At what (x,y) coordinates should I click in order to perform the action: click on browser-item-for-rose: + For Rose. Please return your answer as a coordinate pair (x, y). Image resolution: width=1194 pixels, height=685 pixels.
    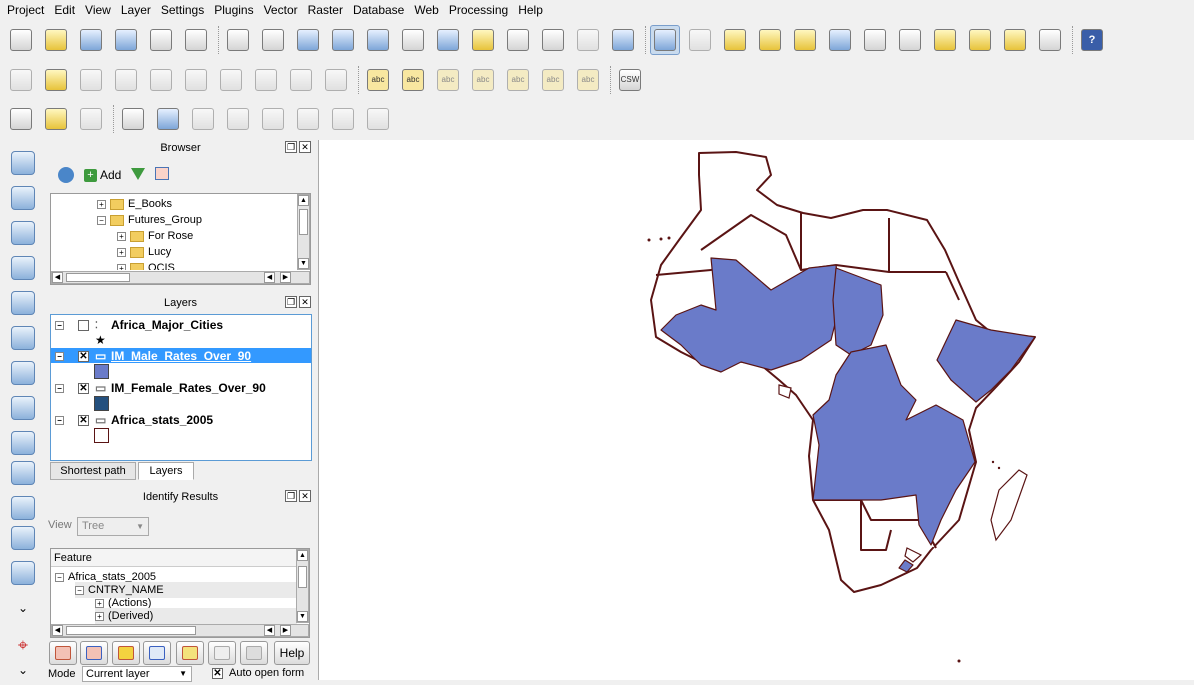
    Looking at the image, I should click on (155, 236).